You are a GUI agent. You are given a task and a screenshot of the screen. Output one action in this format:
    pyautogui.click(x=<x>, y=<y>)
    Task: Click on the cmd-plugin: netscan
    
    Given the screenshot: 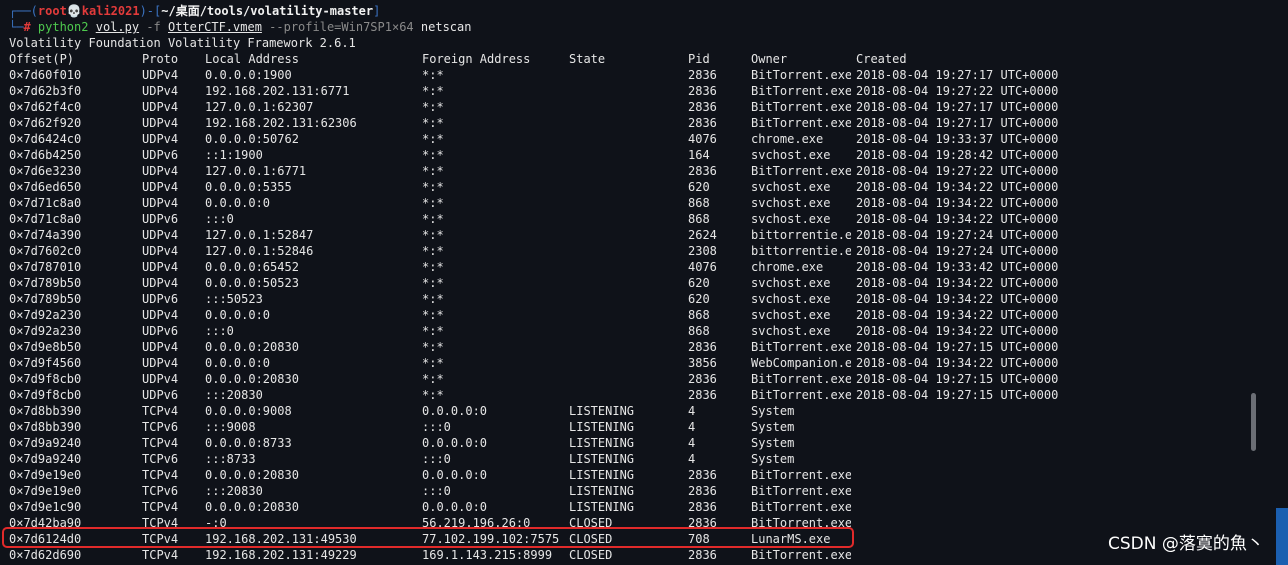 What is the action you would take?
    pyautogui.click(x=446, y=27)
    